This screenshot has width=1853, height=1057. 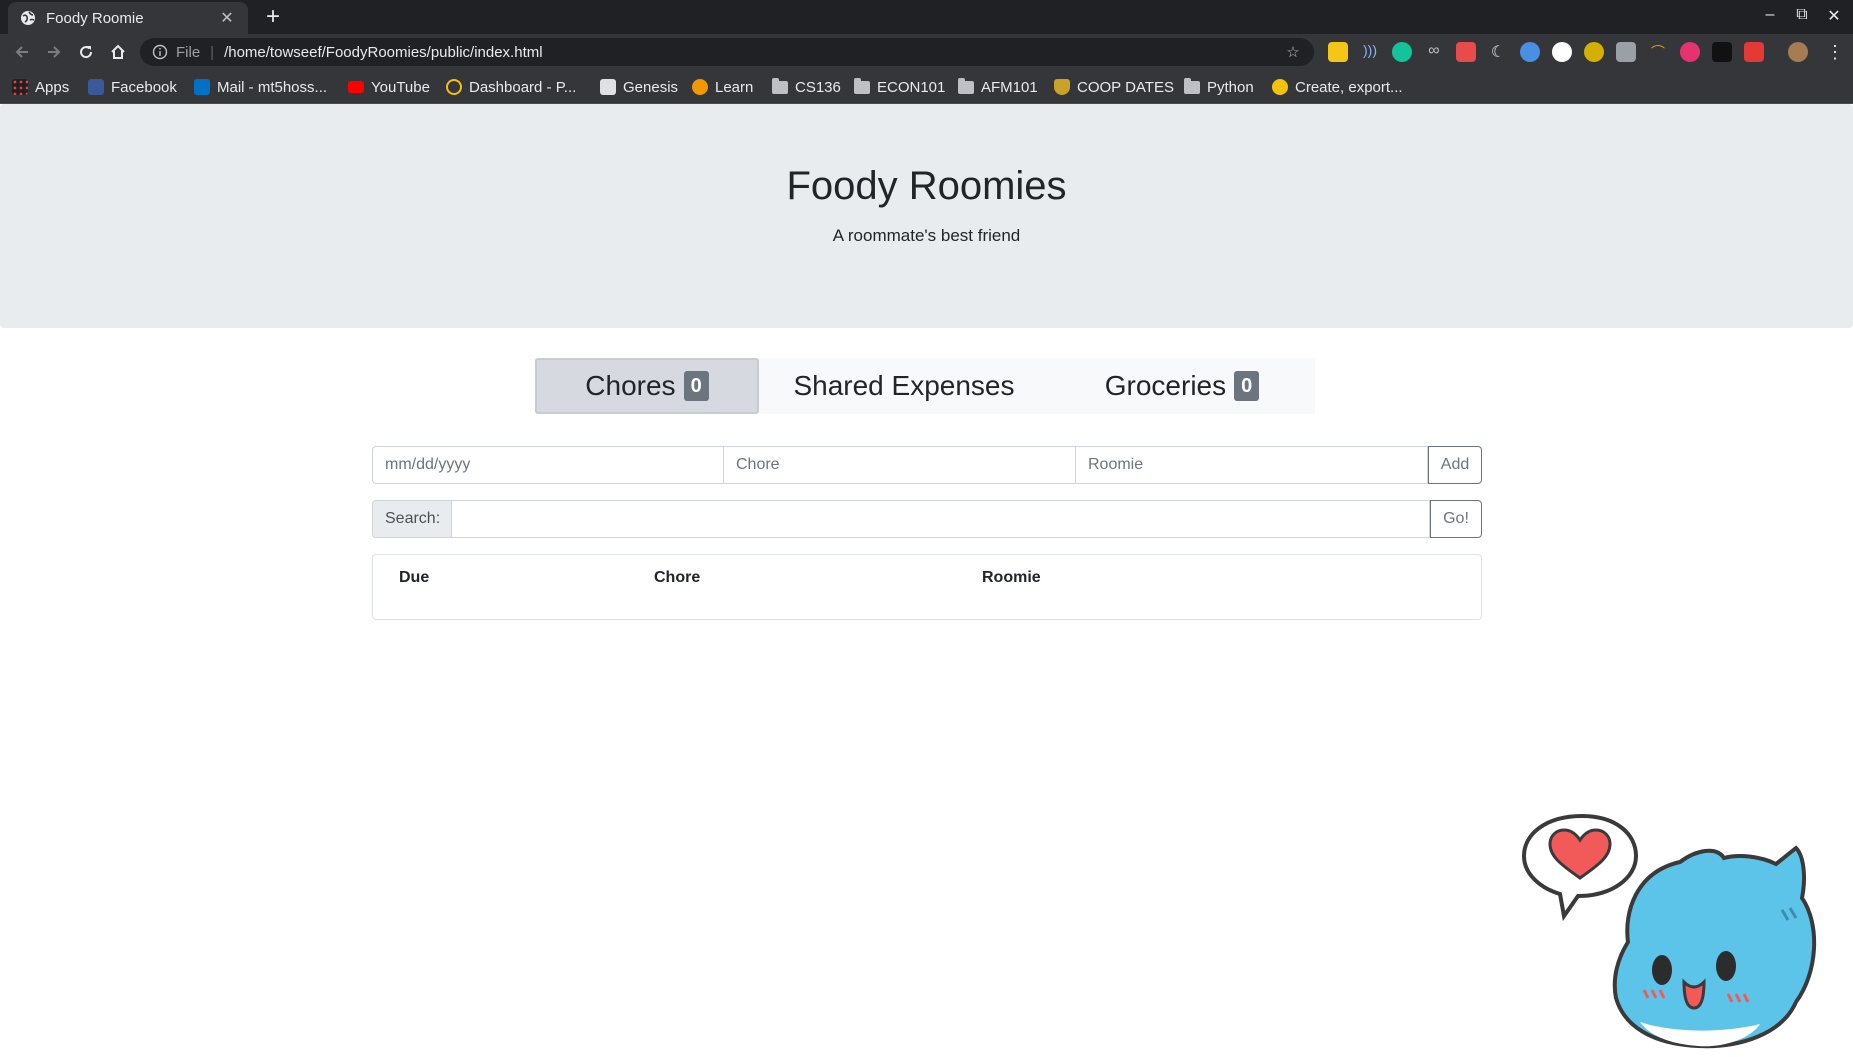 What do you see at coordinates (926, 186) in the screenshot?
I see `page-title: Foody Roomies` at bounding box center [926, 186].